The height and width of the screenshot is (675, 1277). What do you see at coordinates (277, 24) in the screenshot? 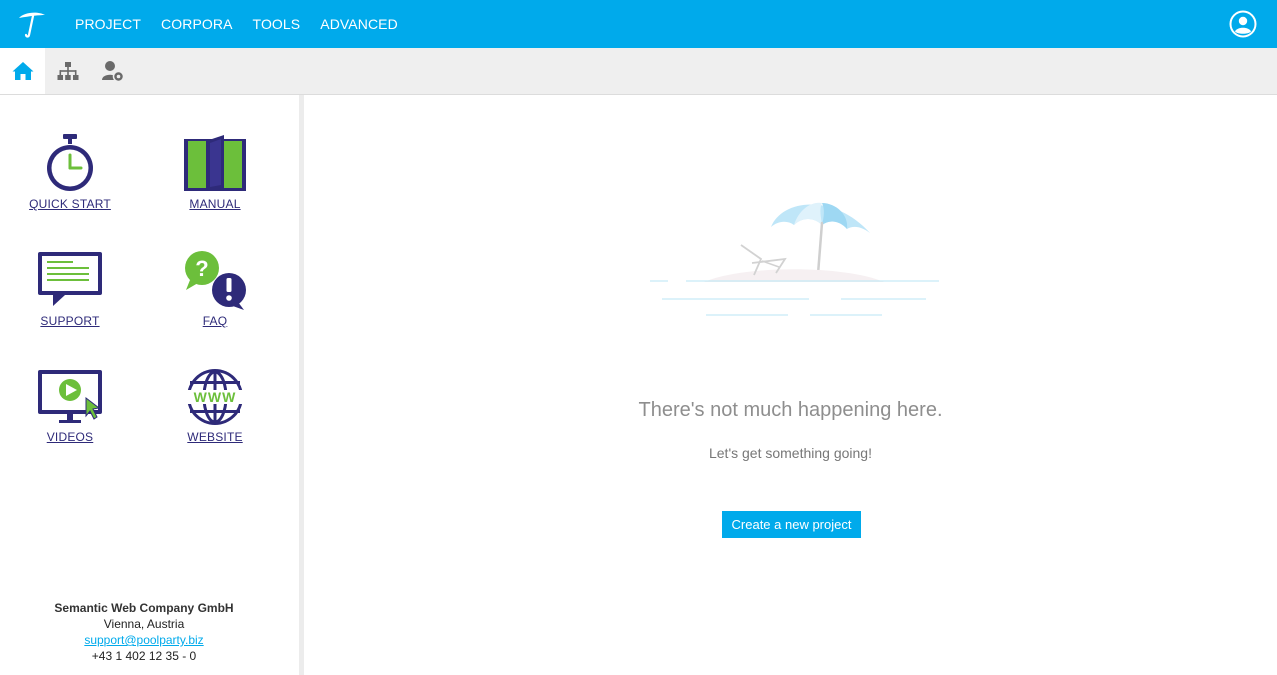
I see `nav-tools: TOOLS` at bounding box center [277, 24].